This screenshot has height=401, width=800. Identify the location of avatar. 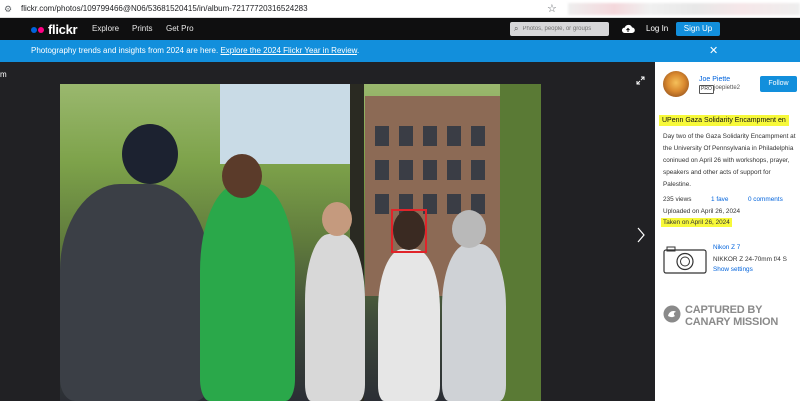
(676, 84).